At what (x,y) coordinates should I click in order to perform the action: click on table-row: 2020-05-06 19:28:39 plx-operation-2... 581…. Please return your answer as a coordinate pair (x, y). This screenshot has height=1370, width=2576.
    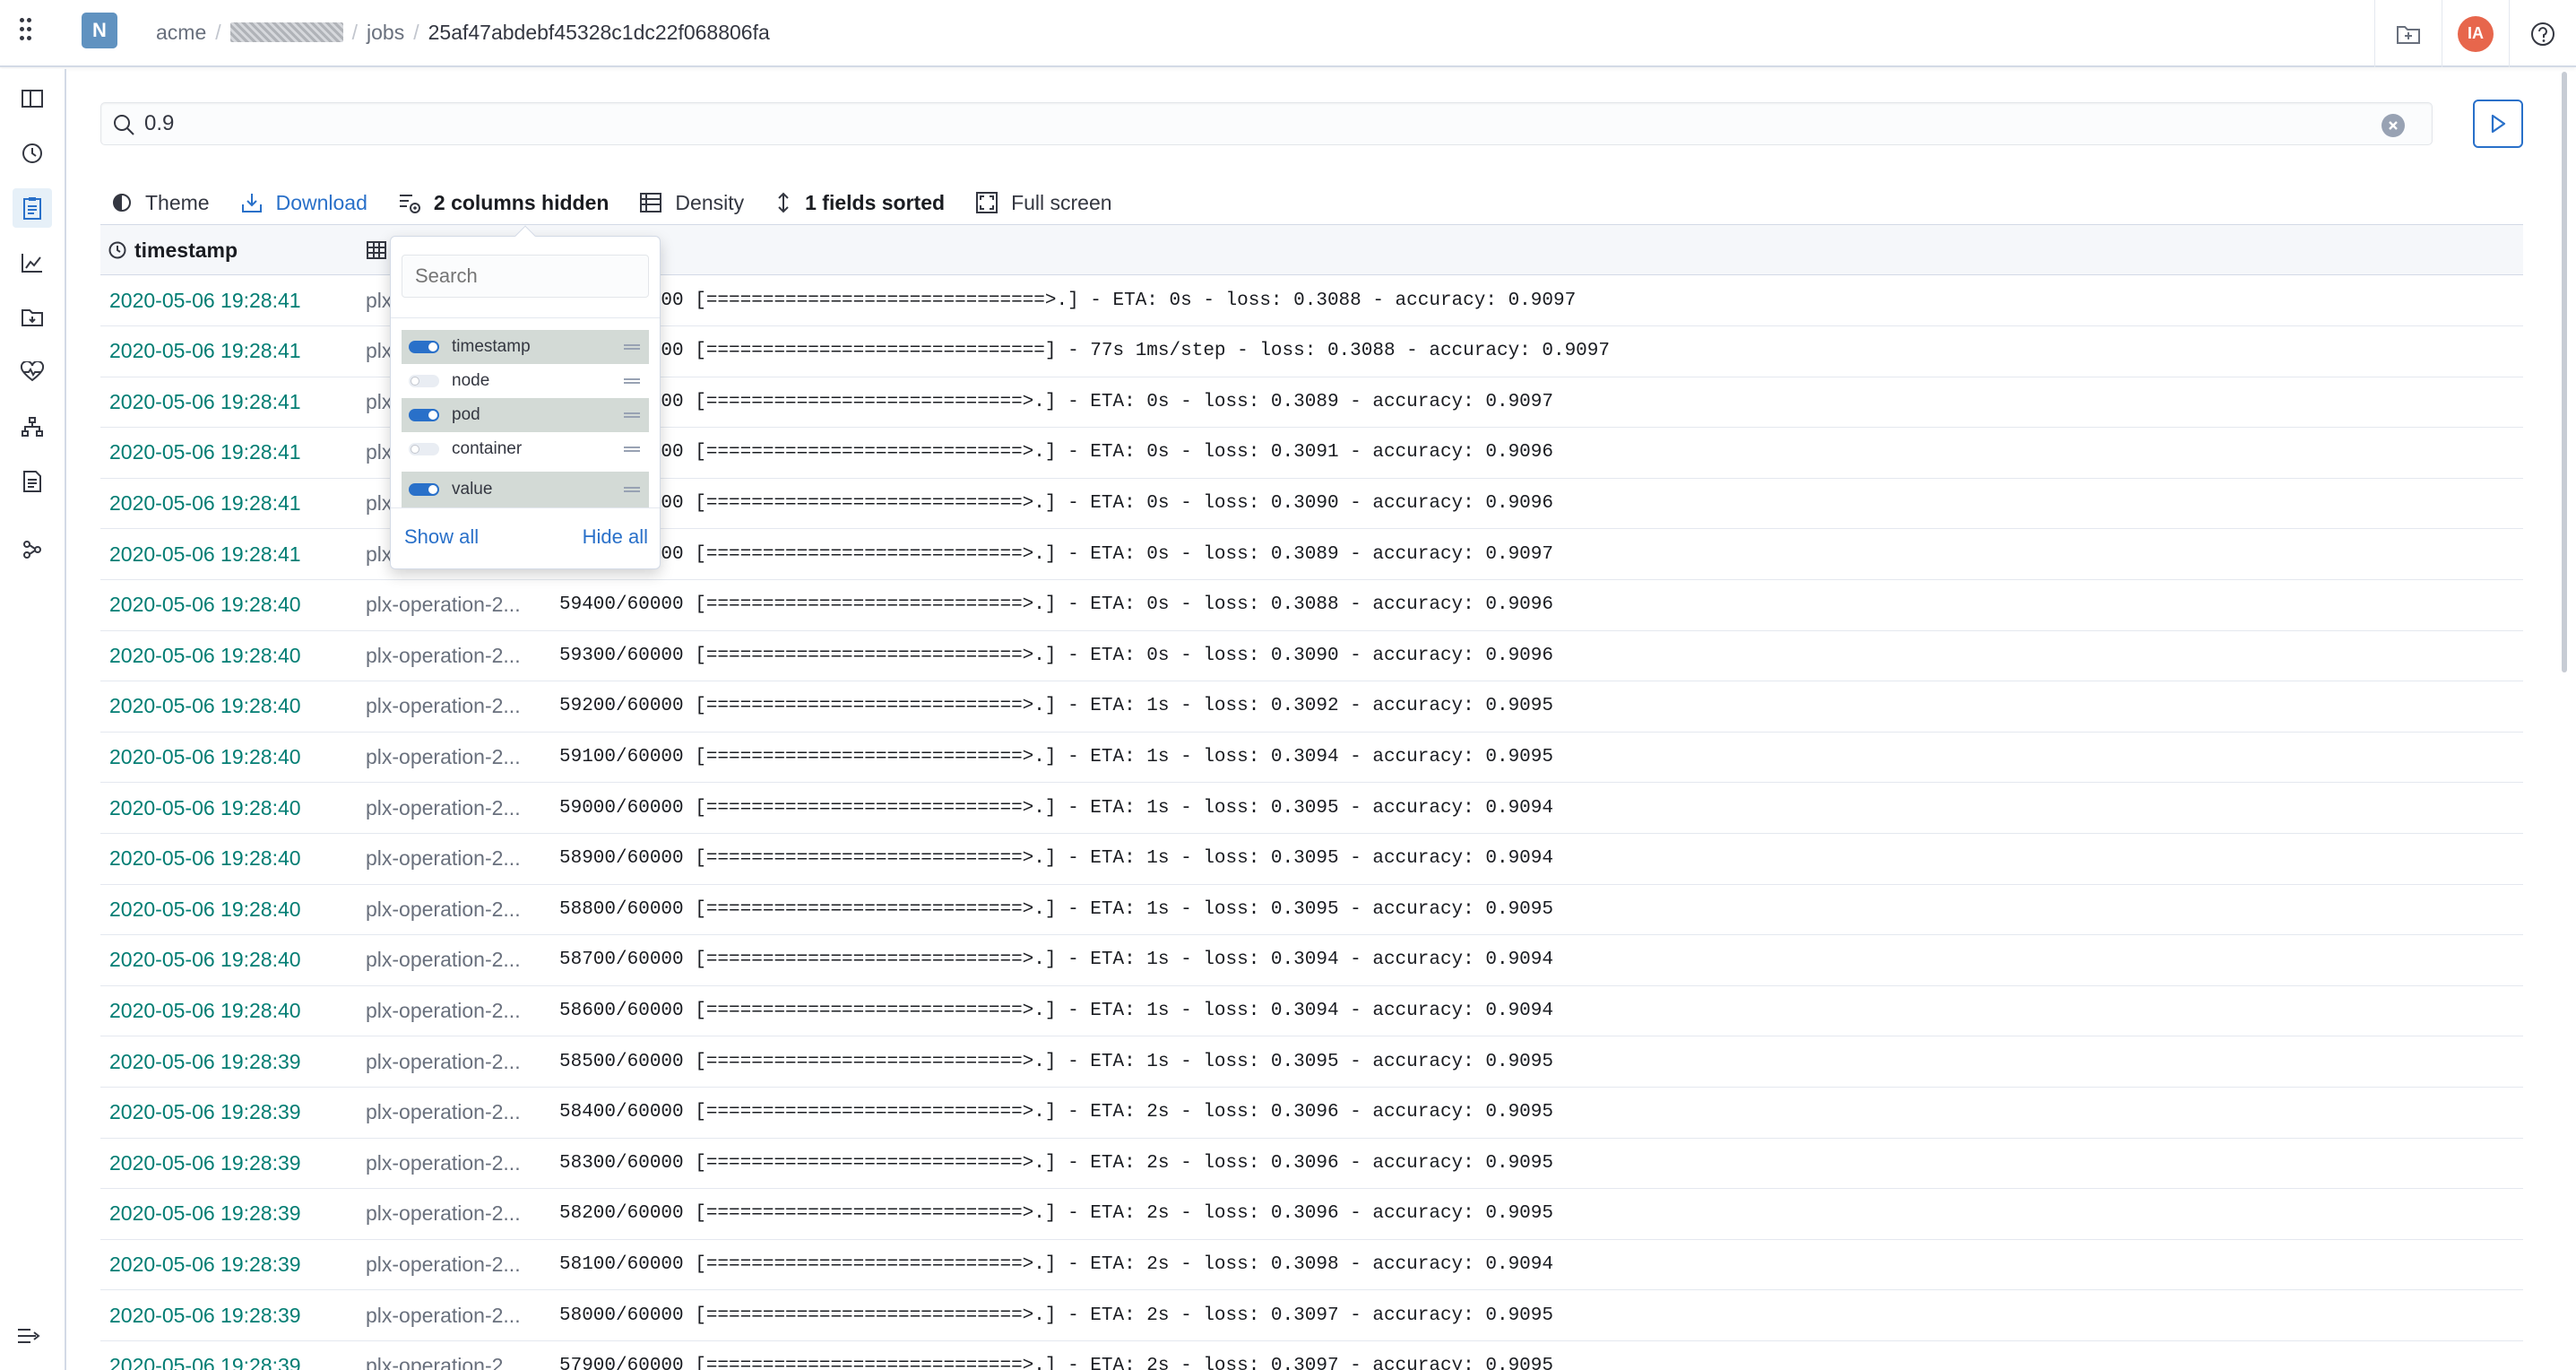
    Looking at the image, I should click on (1311, 1265).